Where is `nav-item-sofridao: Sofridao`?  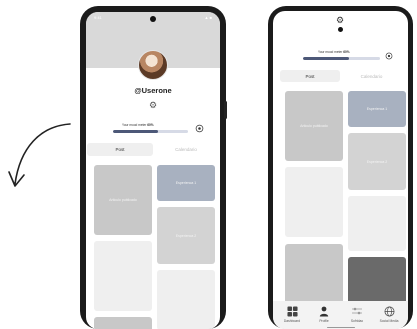
nav-item-sofridao: Sofridao is located at coordinates (357, 313).